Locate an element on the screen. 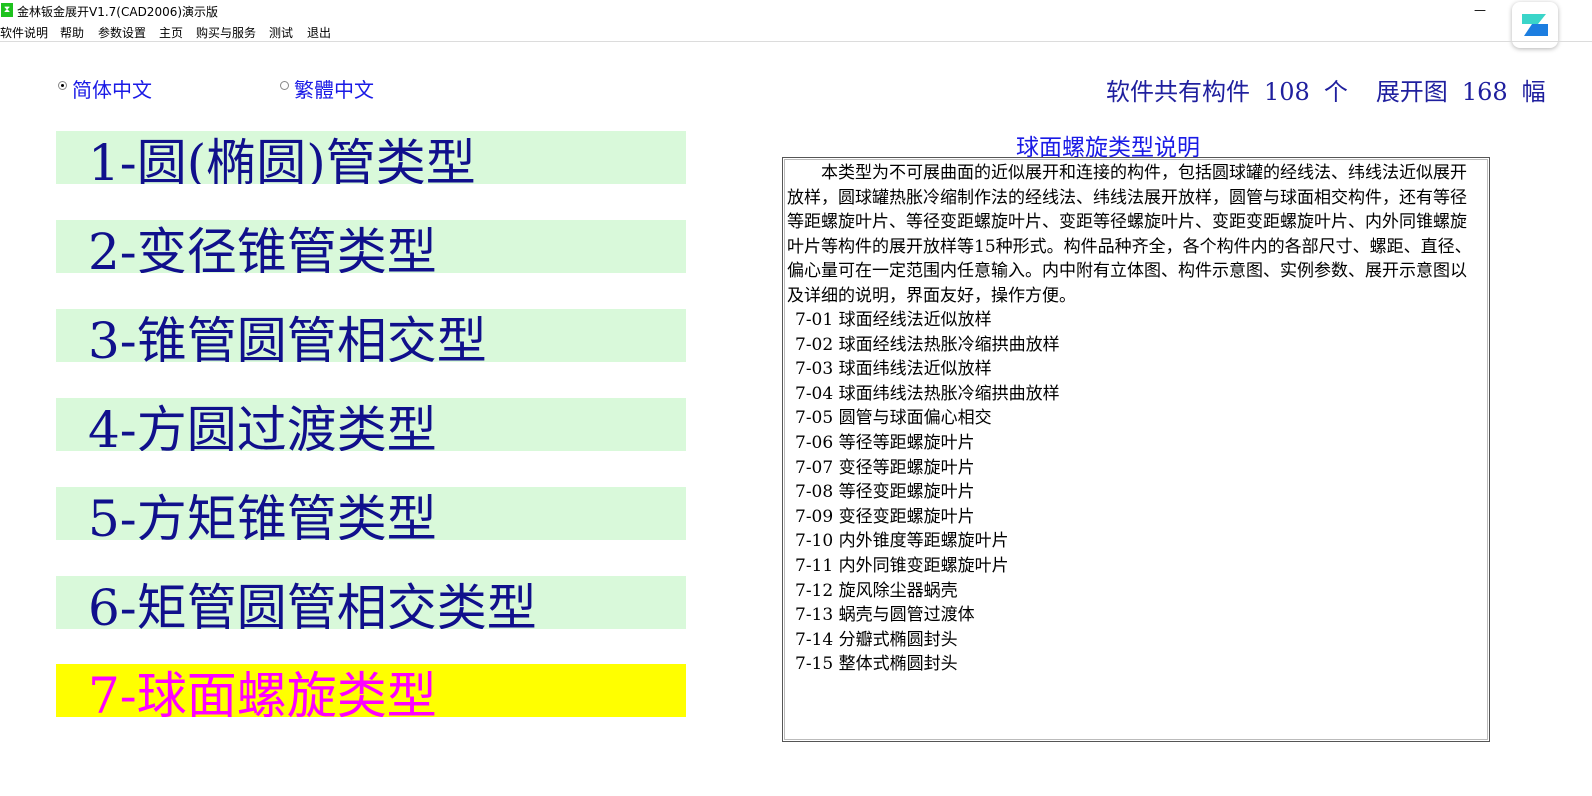 The image size is (1592, 796). language-option-simplified: 简体中文 is located at coordinates (113, 88).